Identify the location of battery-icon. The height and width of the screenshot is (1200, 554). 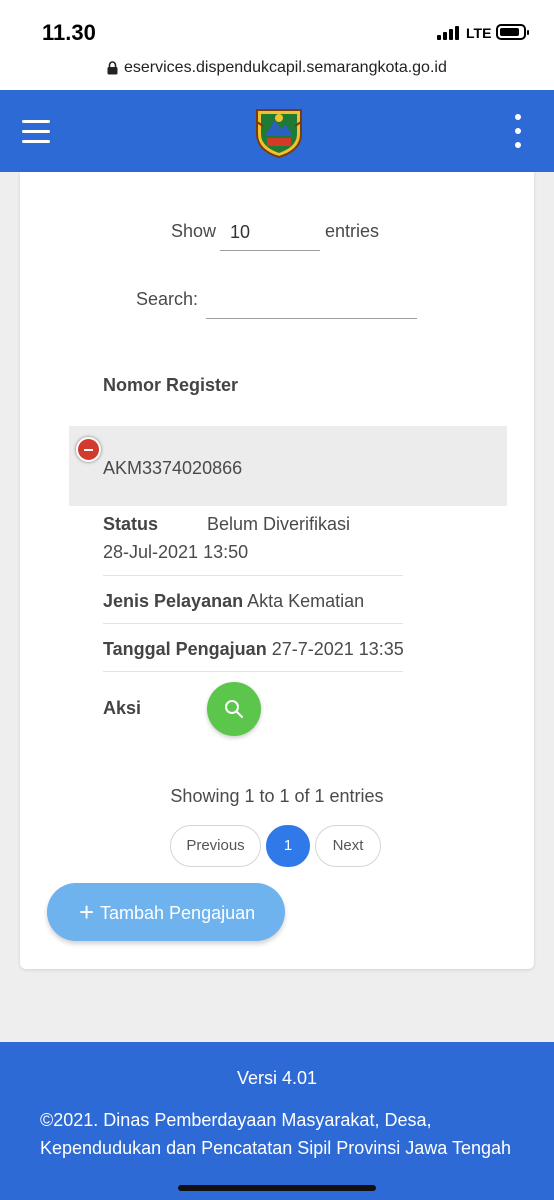
(512, 32).